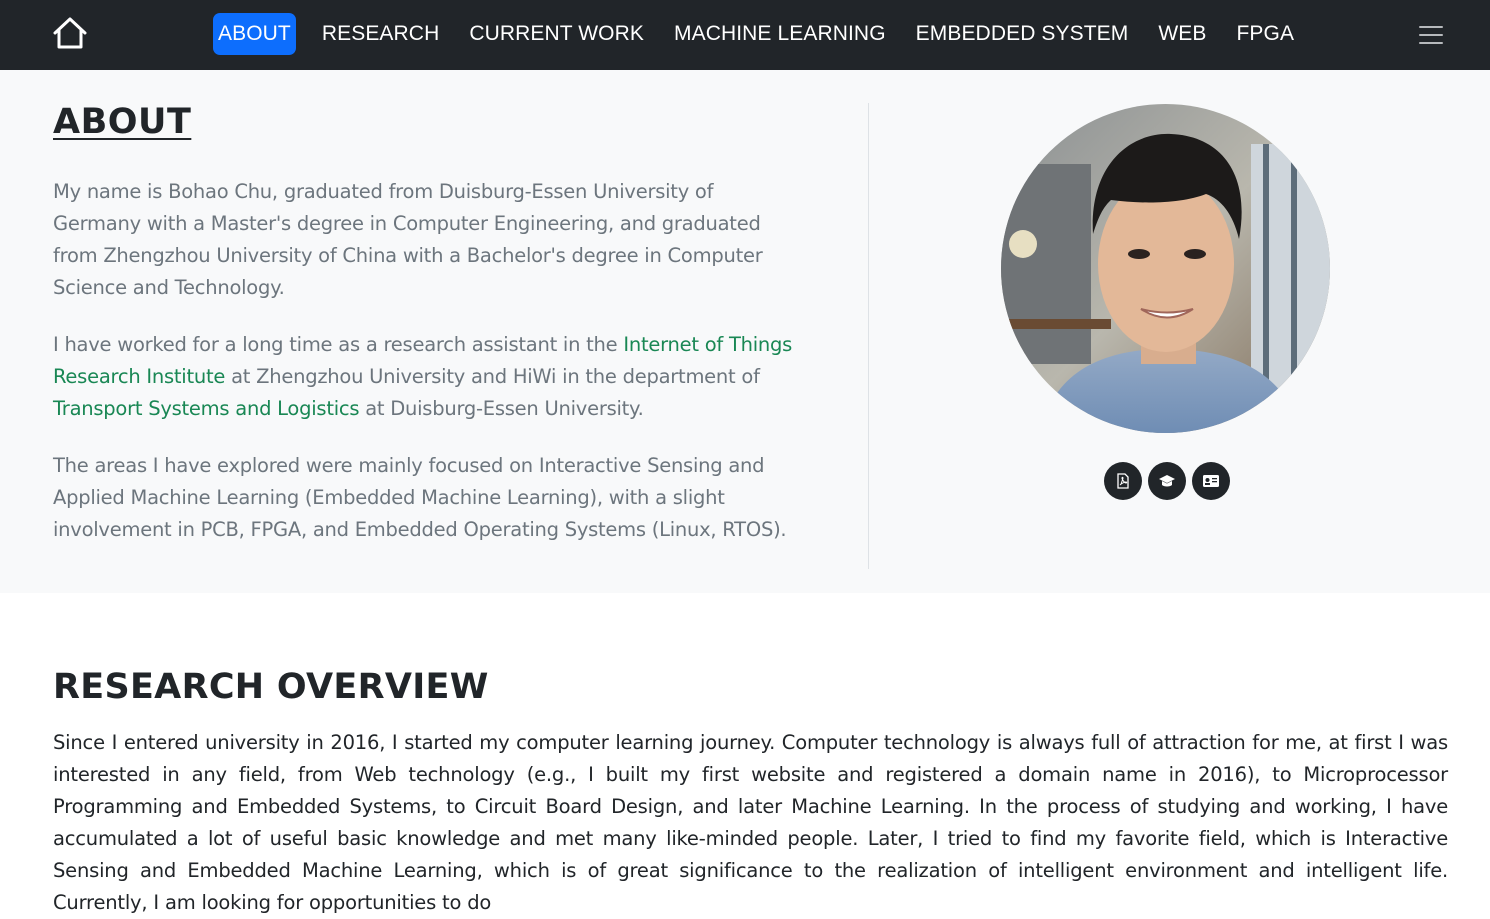 The height and width of the screenshot is (919, 1490). I want to click on nav-item-research: RESEARCH, so click(381, 34).